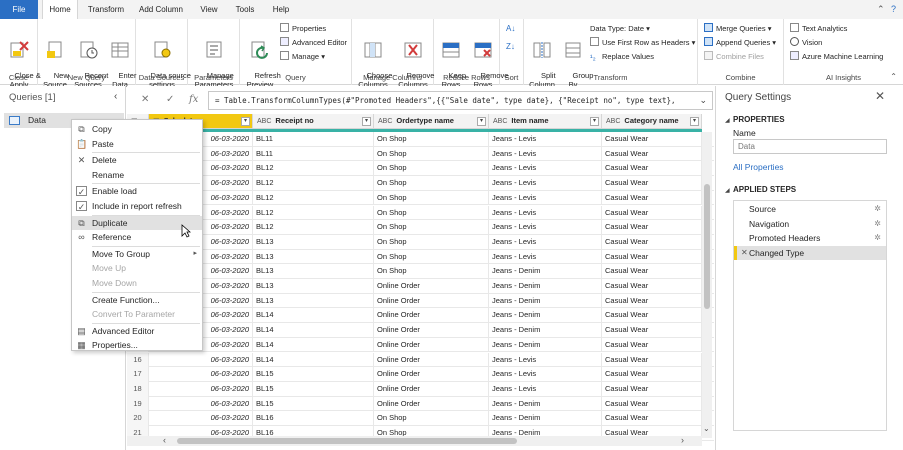 The image size is (903, 450). Describe the element at coordinates (727, 190) in the screenshot. I see `applied-steps-collapse-icon: ◢` at that location.